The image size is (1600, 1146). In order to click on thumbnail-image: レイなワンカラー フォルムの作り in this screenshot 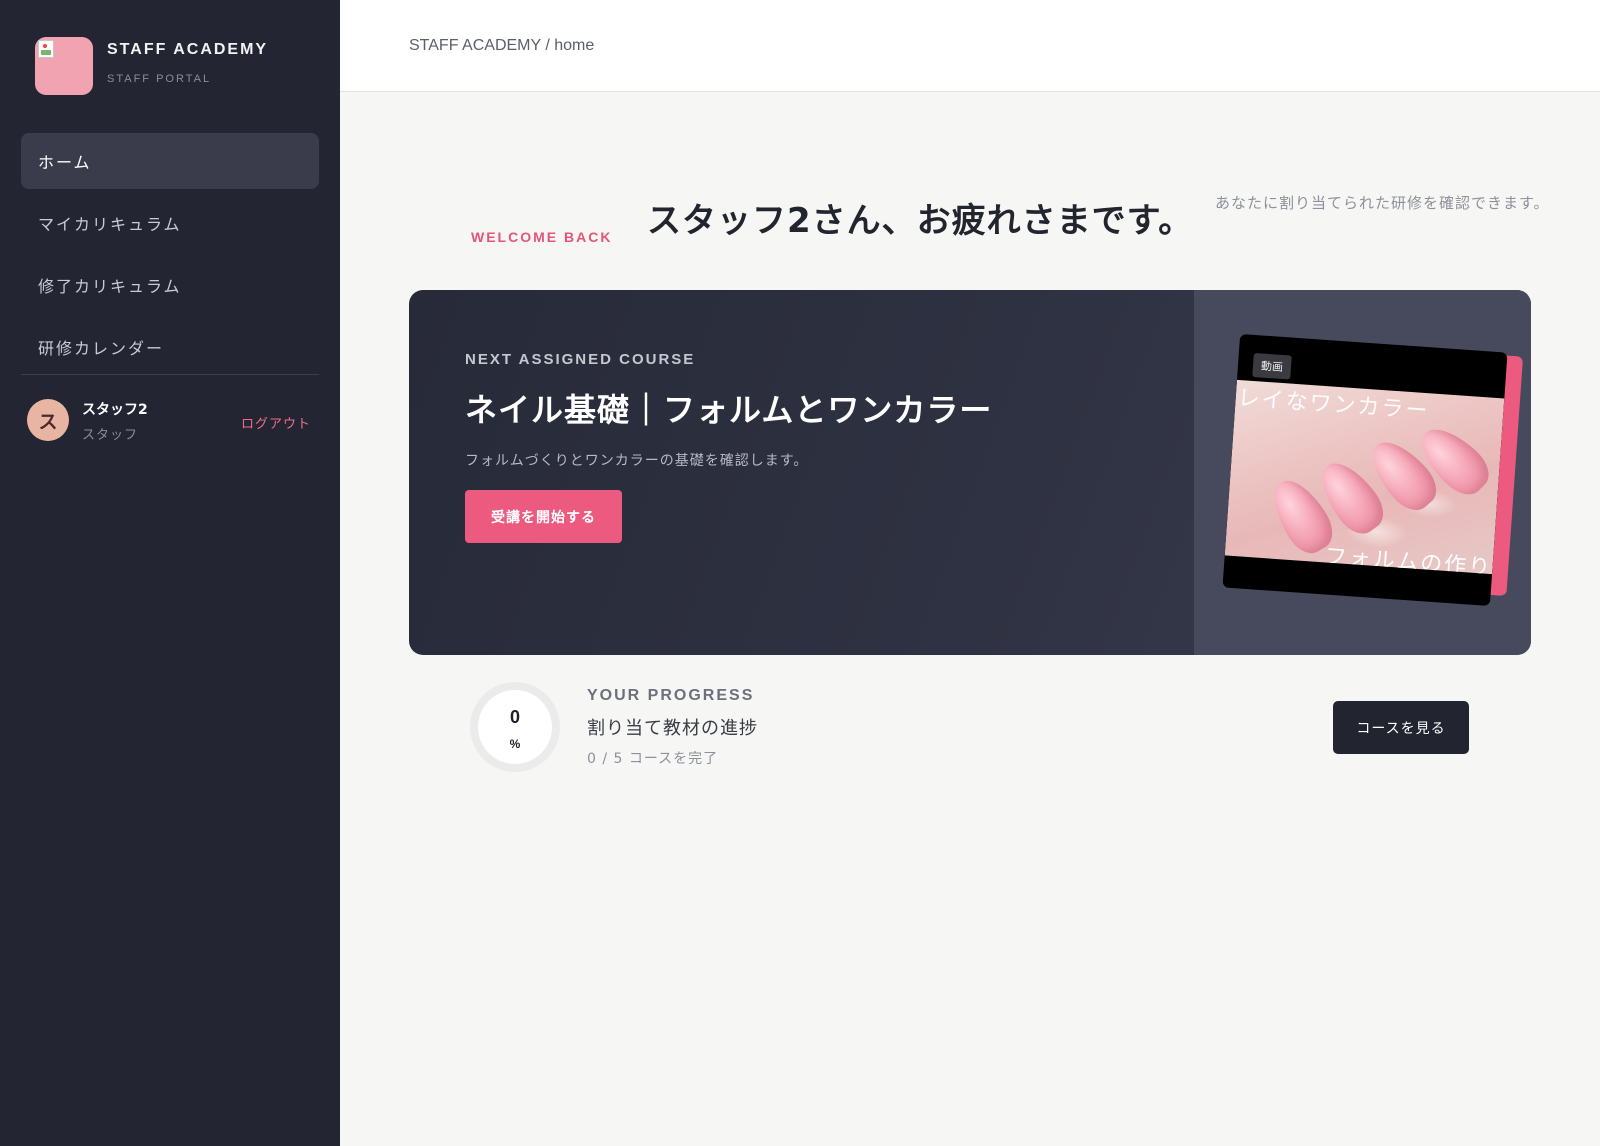, I will do `click(1364, 477)`.